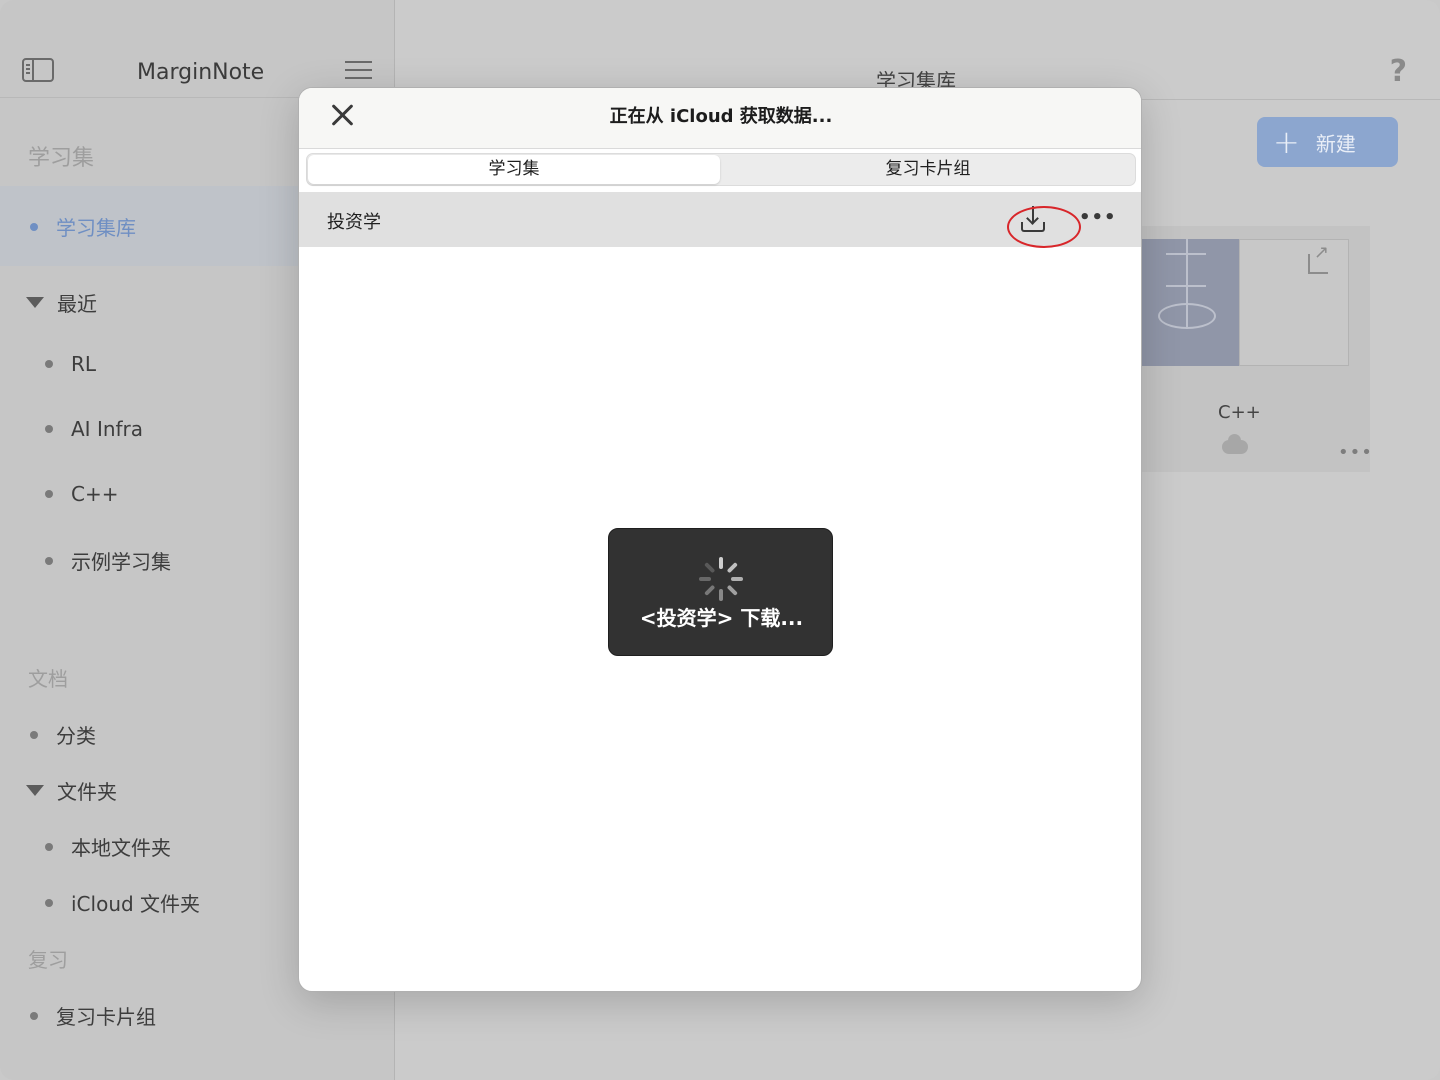  I want to click on sidebar-item-folders: 文件夹, so click(71, 790).